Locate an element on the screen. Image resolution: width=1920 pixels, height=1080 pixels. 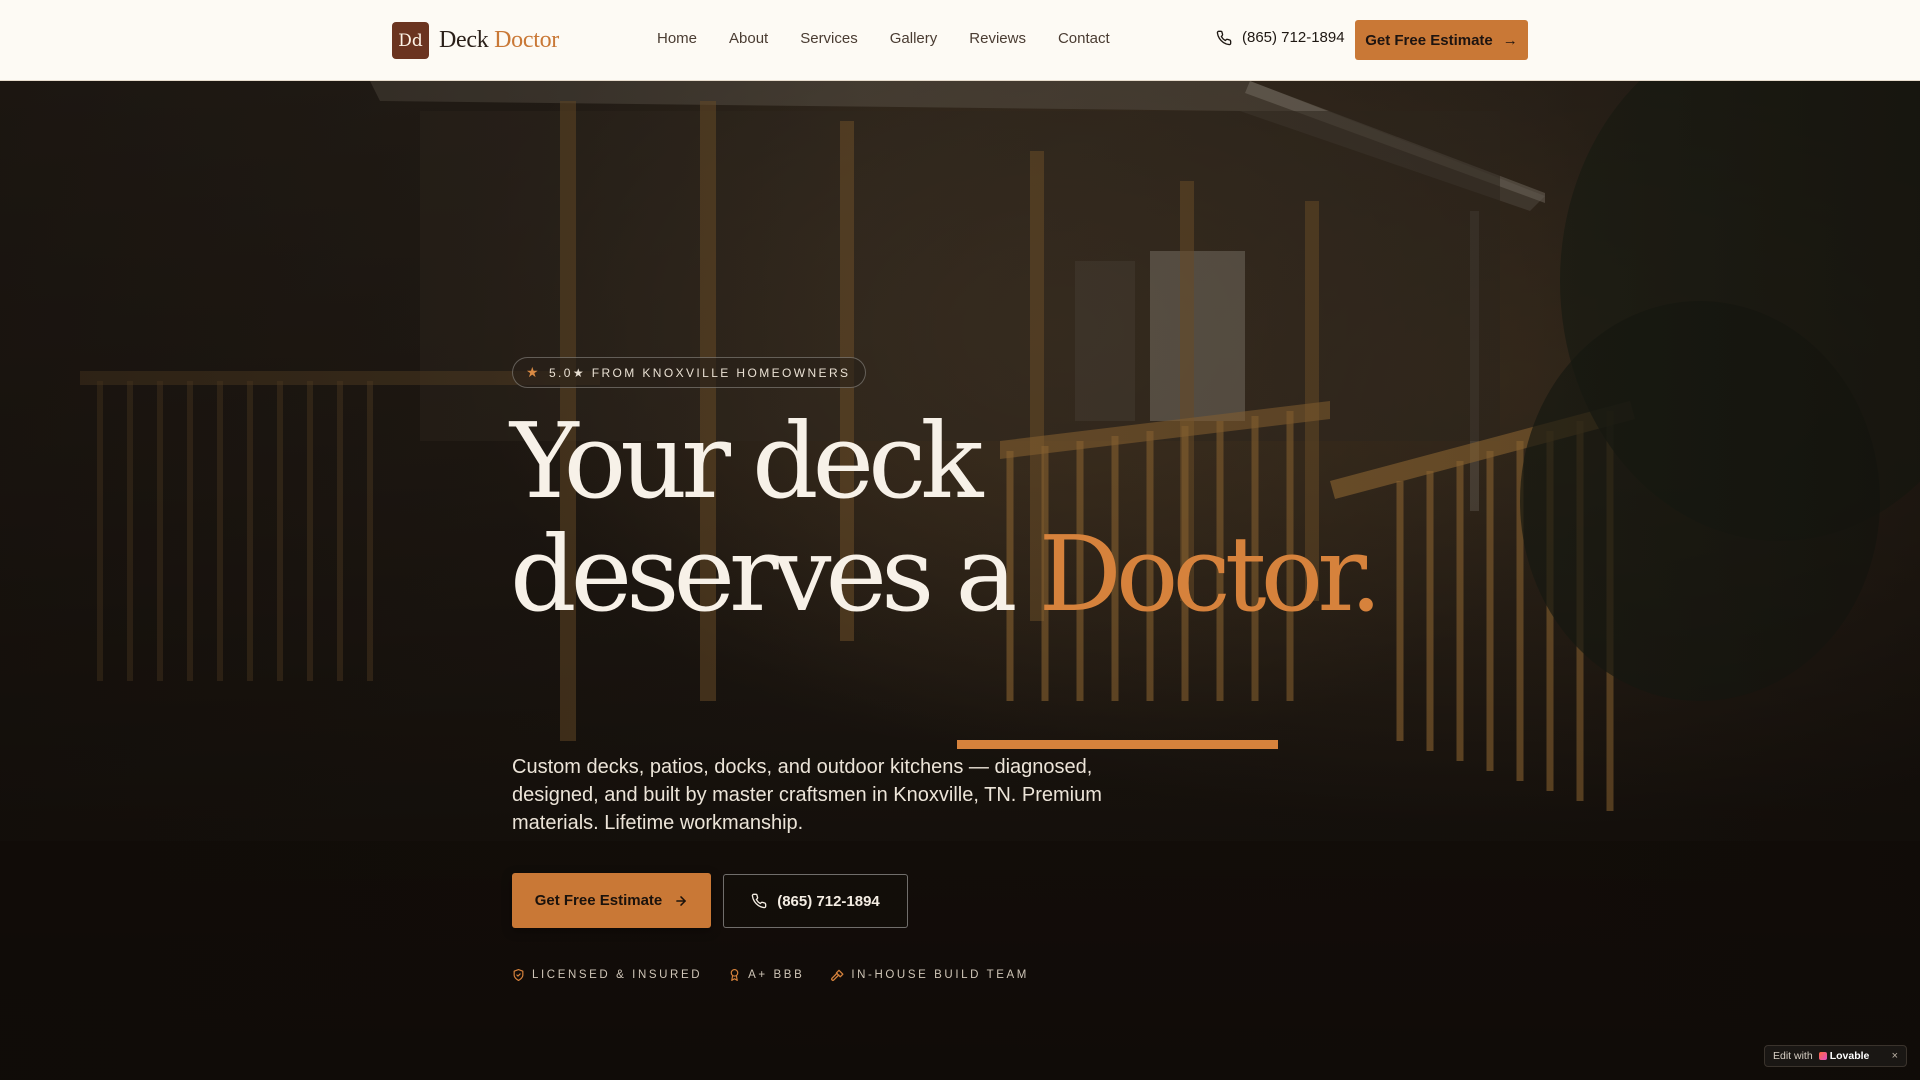
edit-with-lovable-badge: Edit with Lovable × is located at coordinates (1835, 1056).